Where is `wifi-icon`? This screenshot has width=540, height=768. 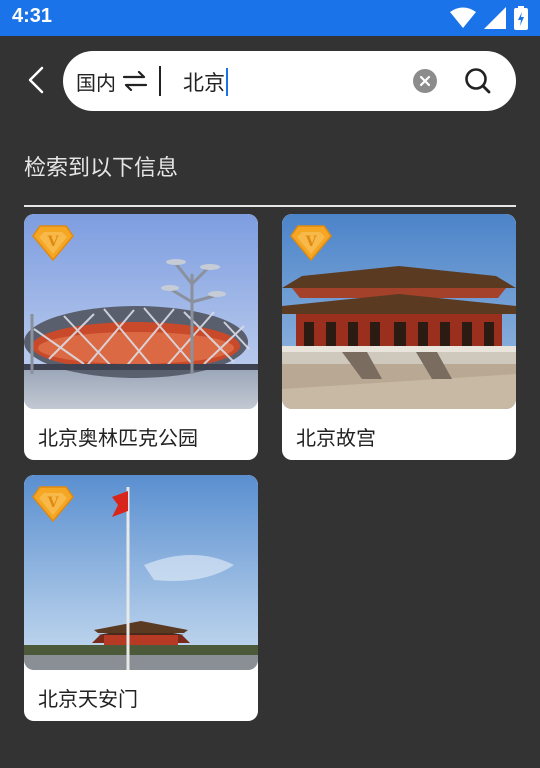 wifi-icon is located at coordinates (463, 20).